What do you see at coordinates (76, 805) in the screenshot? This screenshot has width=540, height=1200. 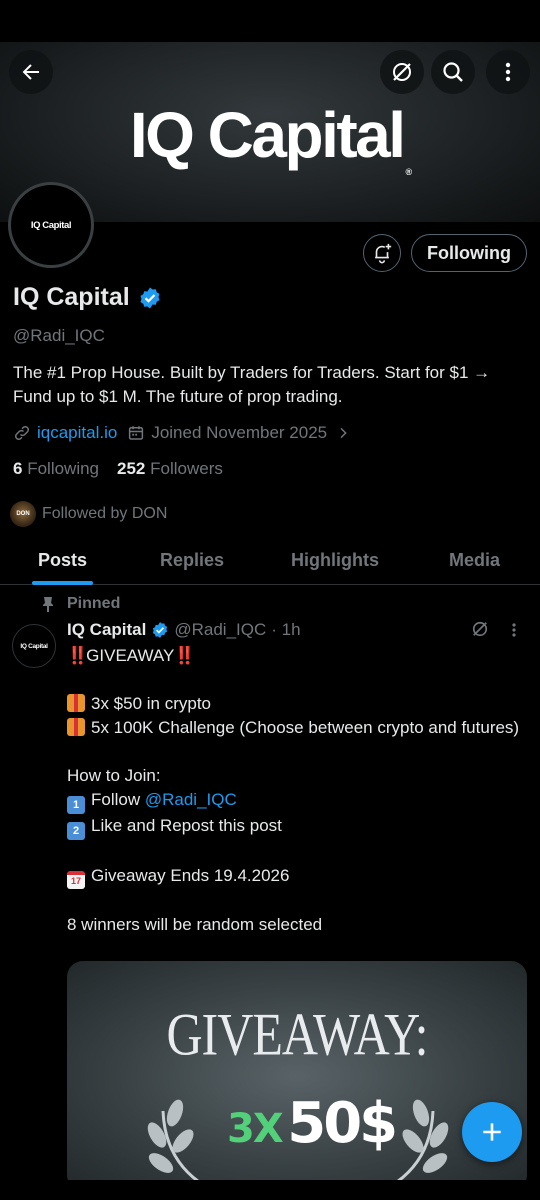 I see `keycap-one-icon: 1` at bounding box center [76, 805].